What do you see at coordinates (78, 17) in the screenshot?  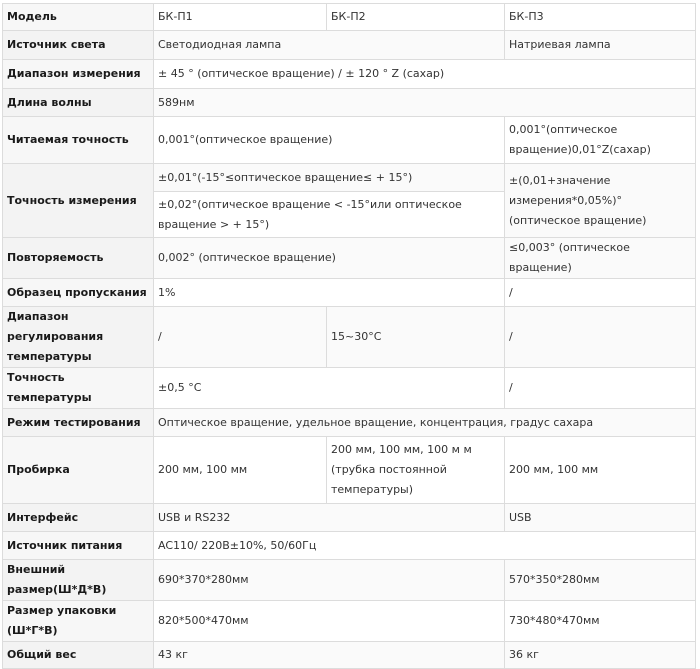 I see `model-label: Модель` at bounding box center [78, 17].